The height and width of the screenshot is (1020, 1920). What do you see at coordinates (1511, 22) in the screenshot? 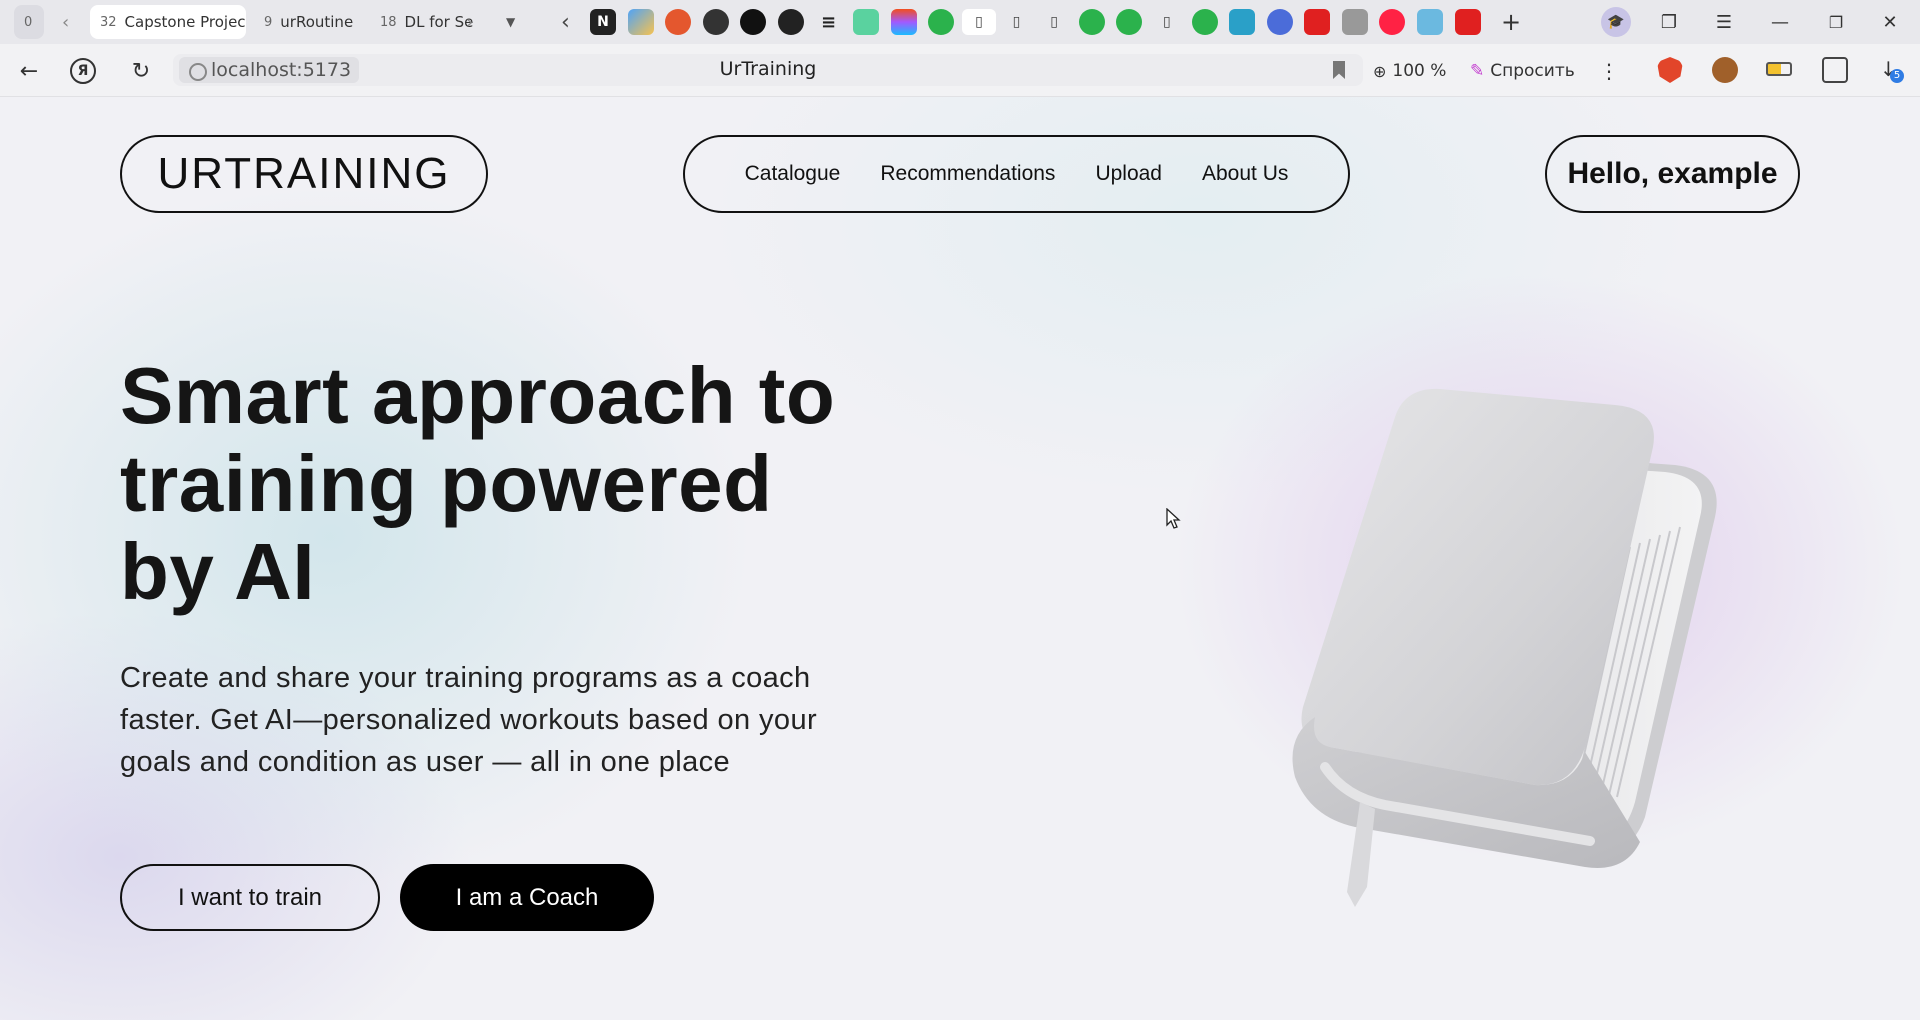
I see `new-tab-plus-icon: +` at bounding box center [1511, 22].